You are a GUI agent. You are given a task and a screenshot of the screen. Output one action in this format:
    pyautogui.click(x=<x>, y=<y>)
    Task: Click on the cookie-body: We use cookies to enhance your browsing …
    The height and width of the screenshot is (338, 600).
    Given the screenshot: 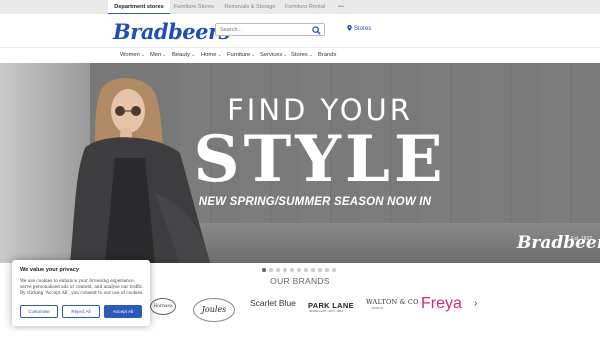 What is the action you would take?
    pyautogui.click(x=82, y=286)
    